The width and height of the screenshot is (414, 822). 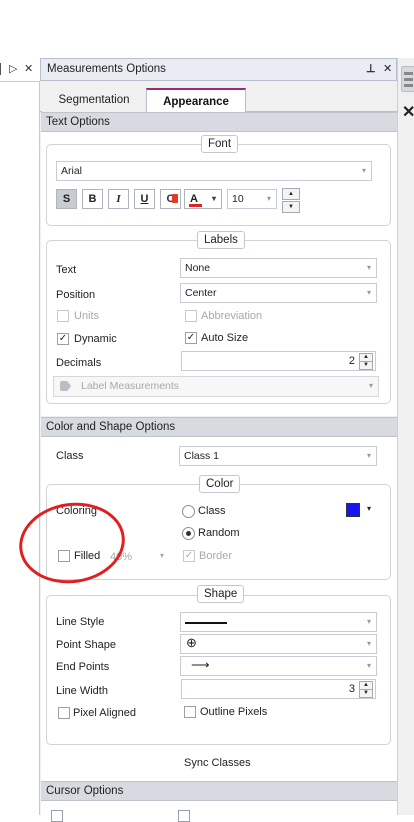 What do you see at coordinates (291, 207) in the screenshot?
I see `font-size-down-button: ▼` at bounding box center [291, 207].